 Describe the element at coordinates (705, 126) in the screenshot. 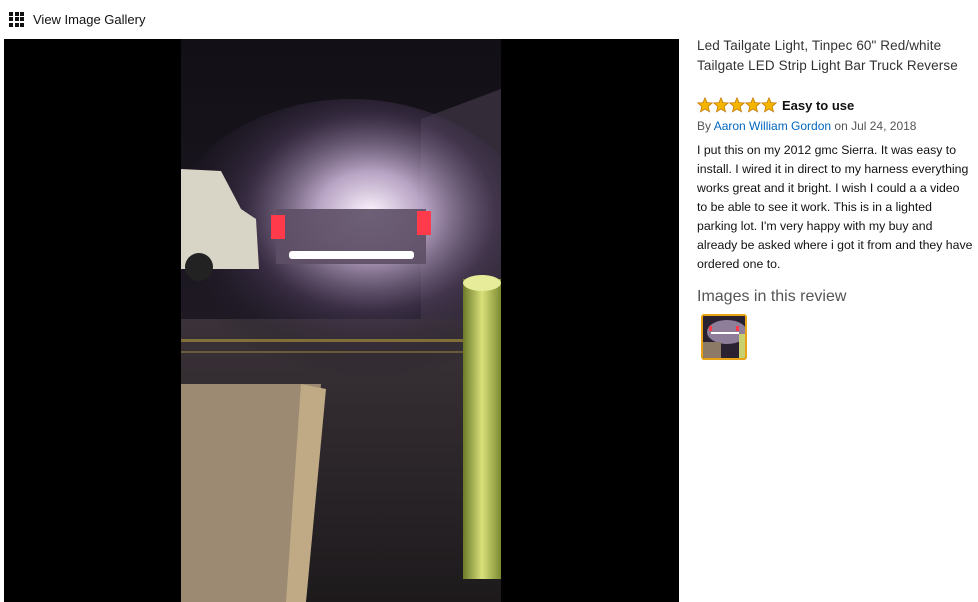

I see `byline-prefix: By` at that location.